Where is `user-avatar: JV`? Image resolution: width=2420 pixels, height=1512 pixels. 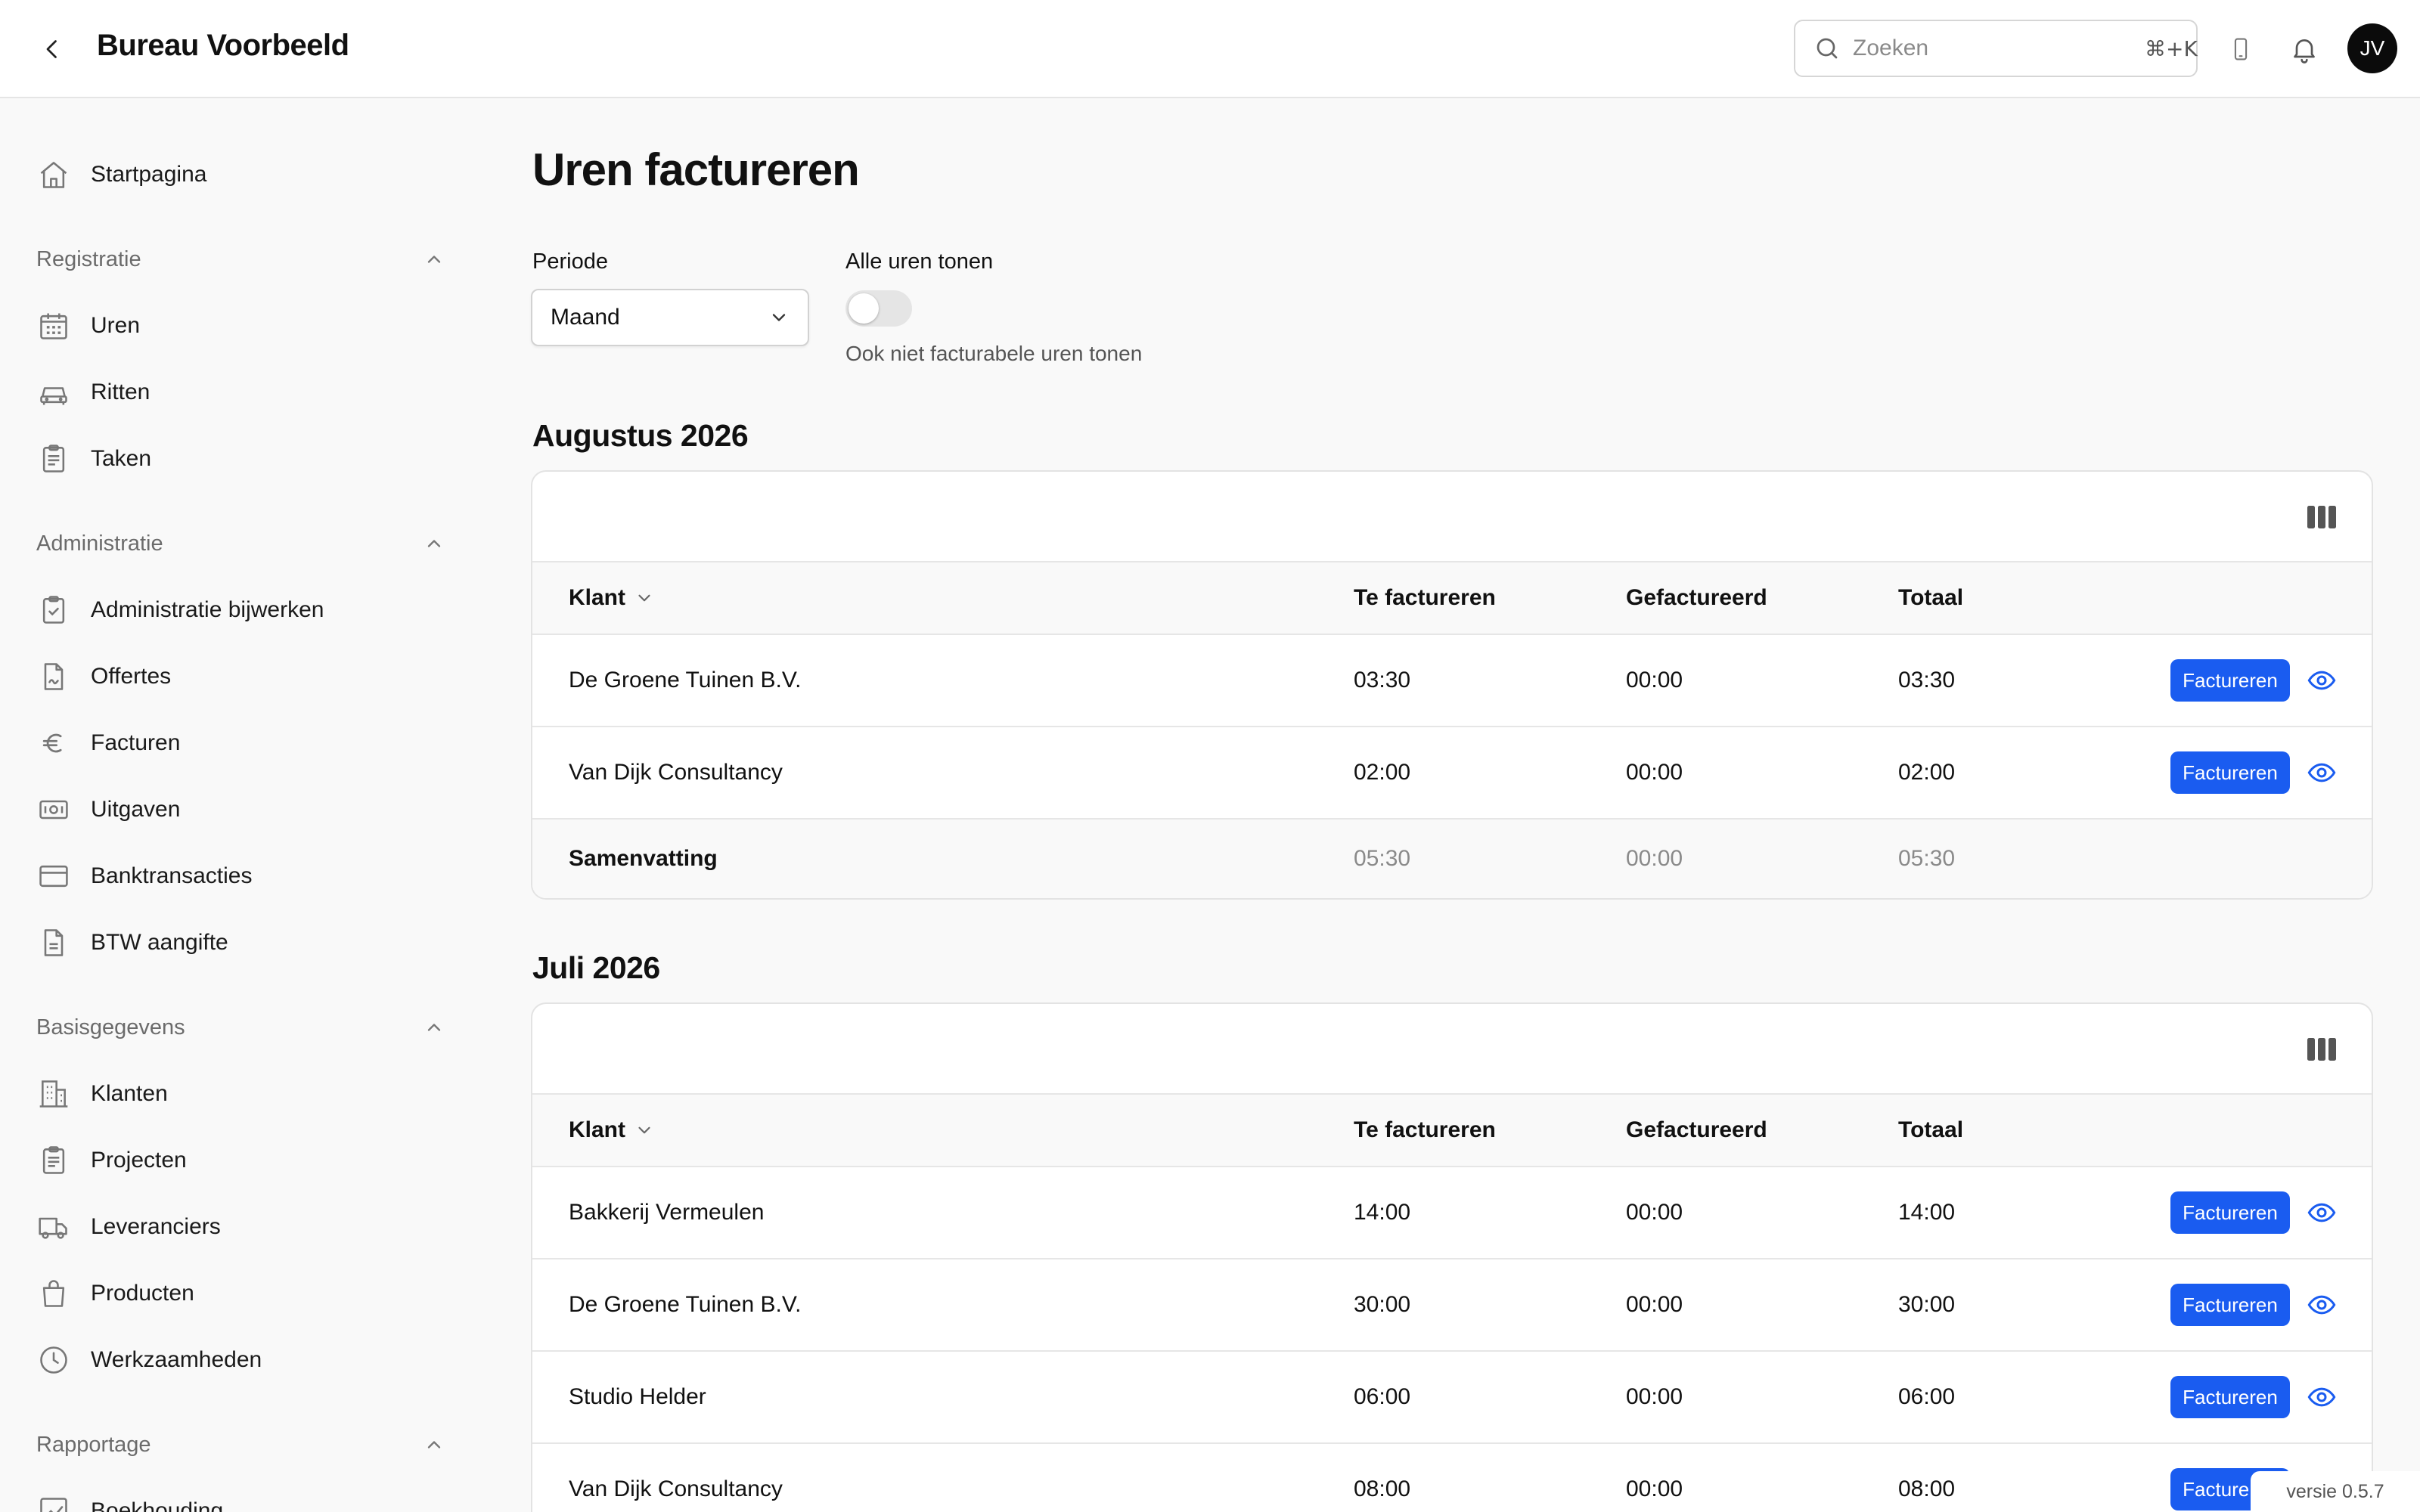 user-avatar: JV is located at coordinates (2372, 48).